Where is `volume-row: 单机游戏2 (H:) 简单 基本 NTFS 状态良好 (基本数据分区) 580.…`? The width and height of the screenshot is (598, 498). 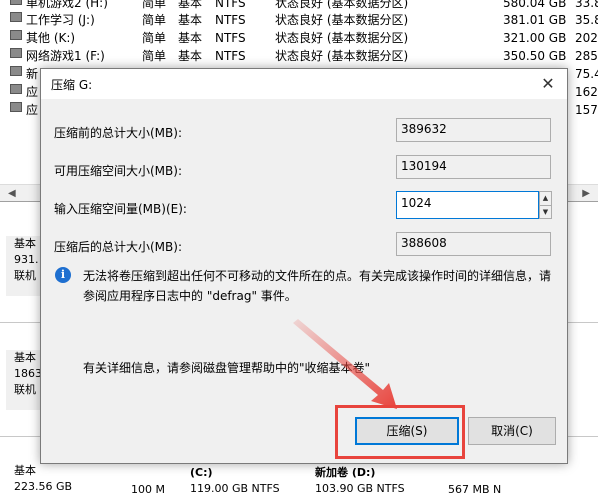
volume-row: 单机游戏2 (H:) 简单 基本 NTFS 状态良好 (基本数据分区) 580.… is located at coordinates (299, 6).